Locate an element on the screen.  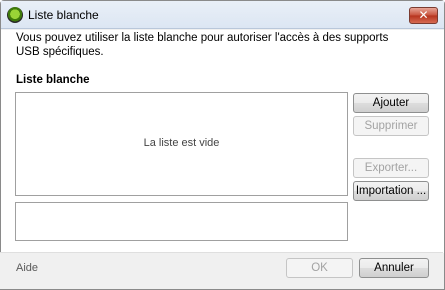
close-button: ✕ is located at coordinates (423, 15).